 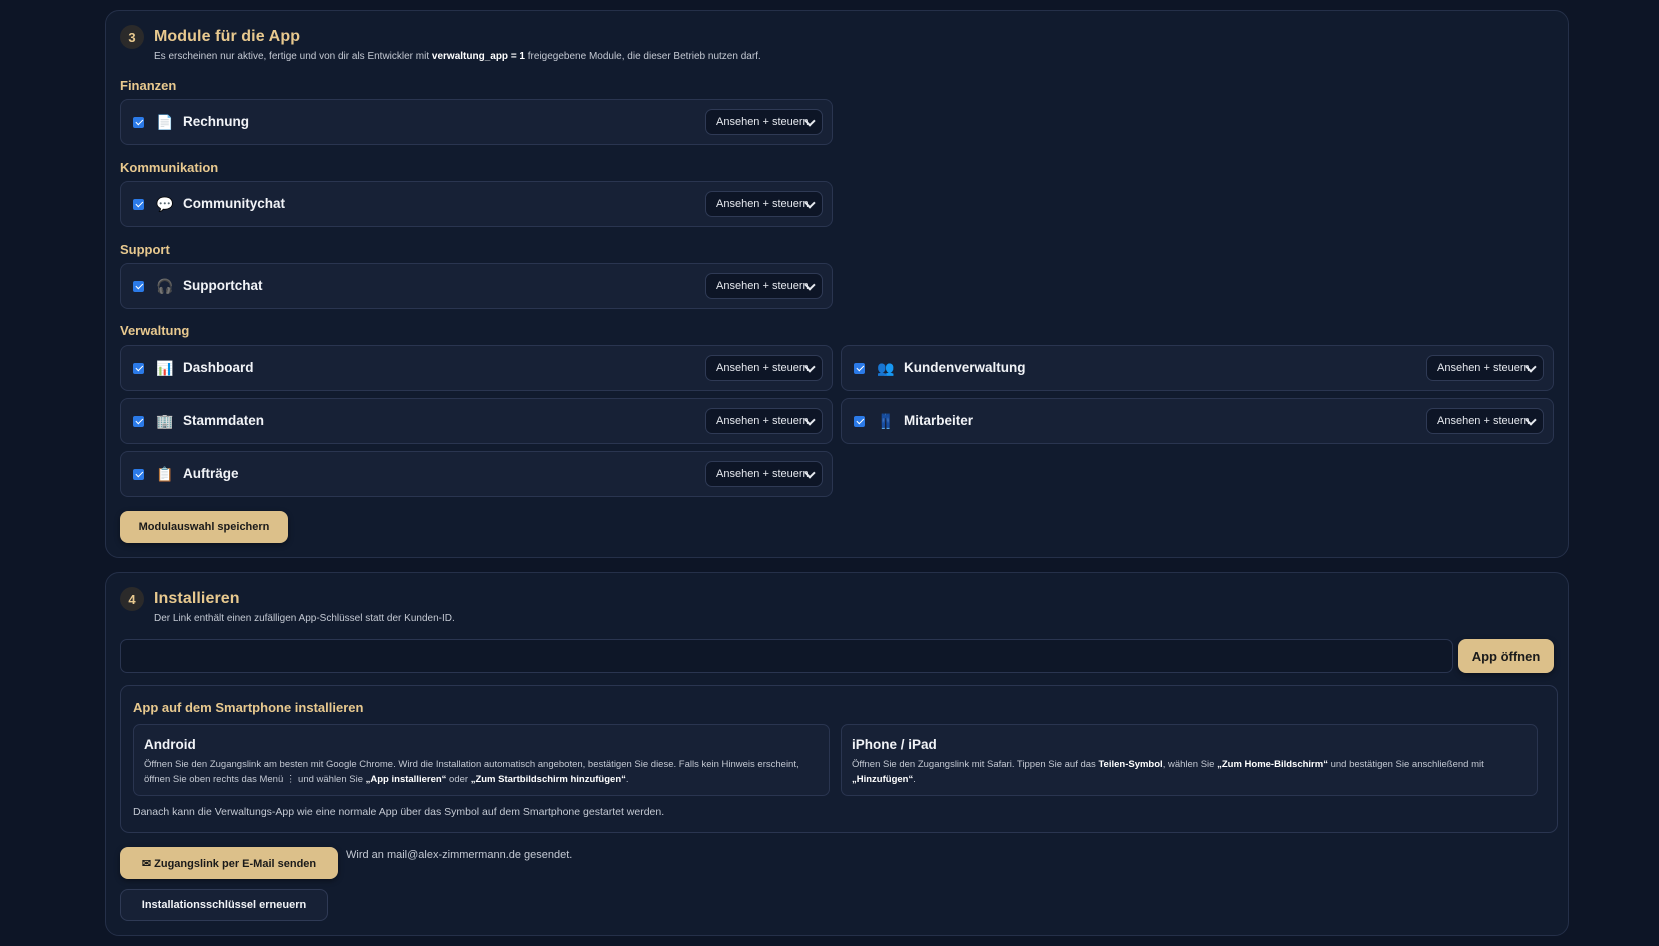 I want to click on step-number: 3, so click(x=132, y=37).